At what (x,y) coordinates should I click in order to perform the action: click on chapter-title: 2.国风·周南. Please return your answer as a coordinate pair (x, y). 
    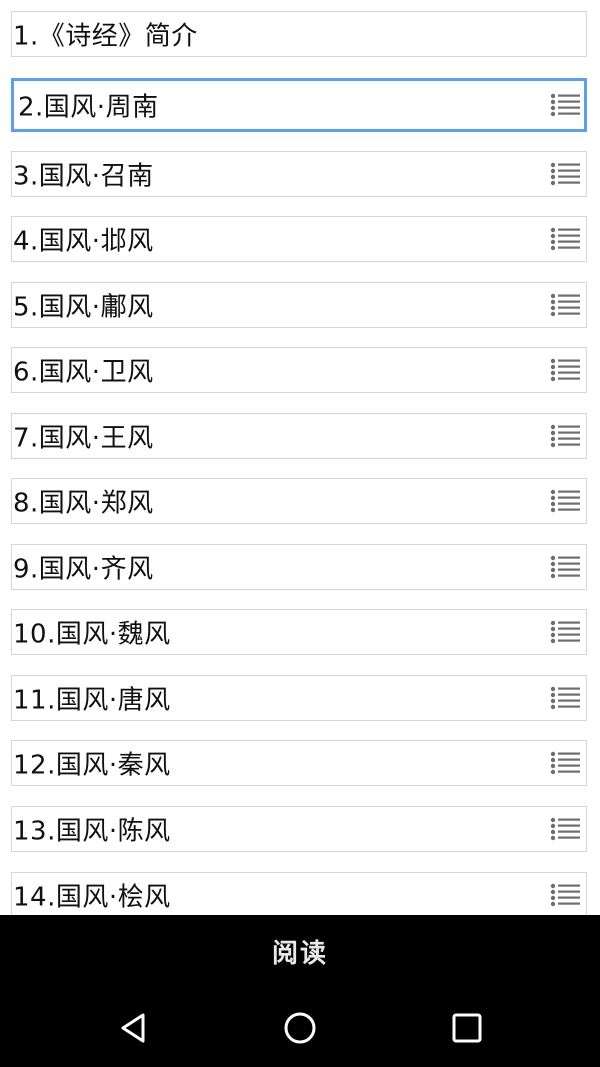
    Looking at the image, I should click on (88, 107).